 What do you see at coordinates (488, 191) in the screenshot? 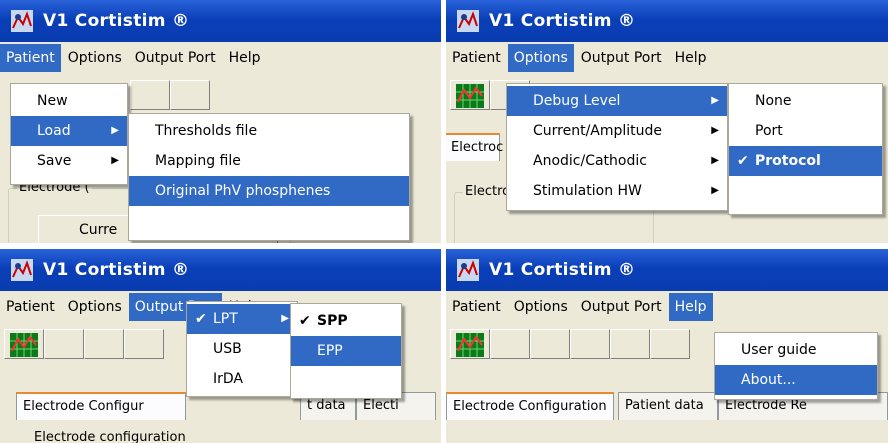
I see `groupbox-label: Electro` at bounding box center [488, 191].